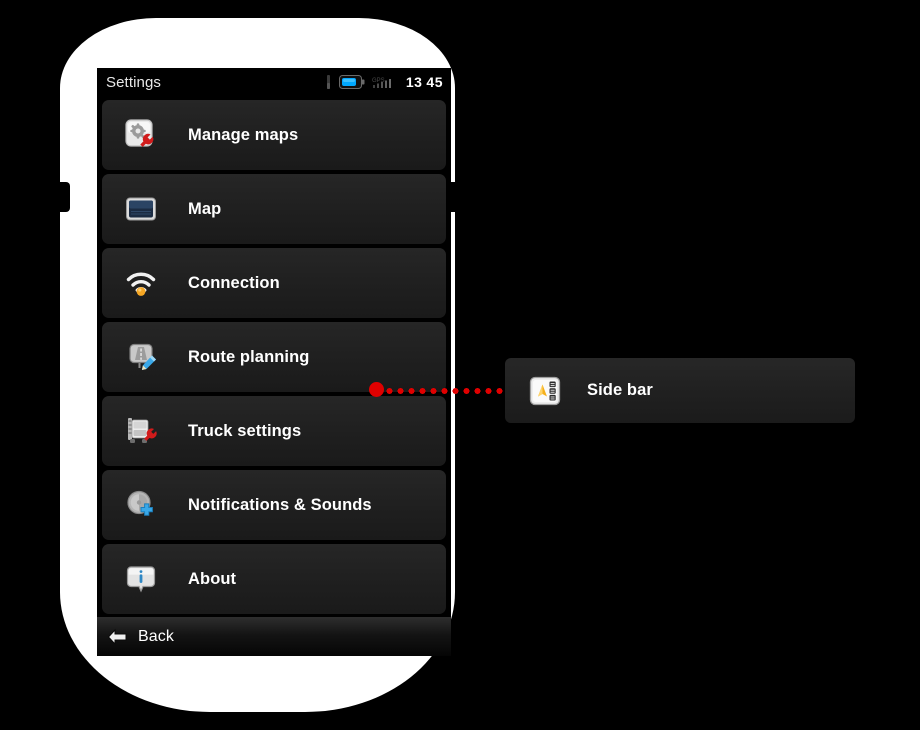 The height and width of the screenshot is (730, 920). I want to click on list-item-manage-maps: Manage maps, so click(274, 135).